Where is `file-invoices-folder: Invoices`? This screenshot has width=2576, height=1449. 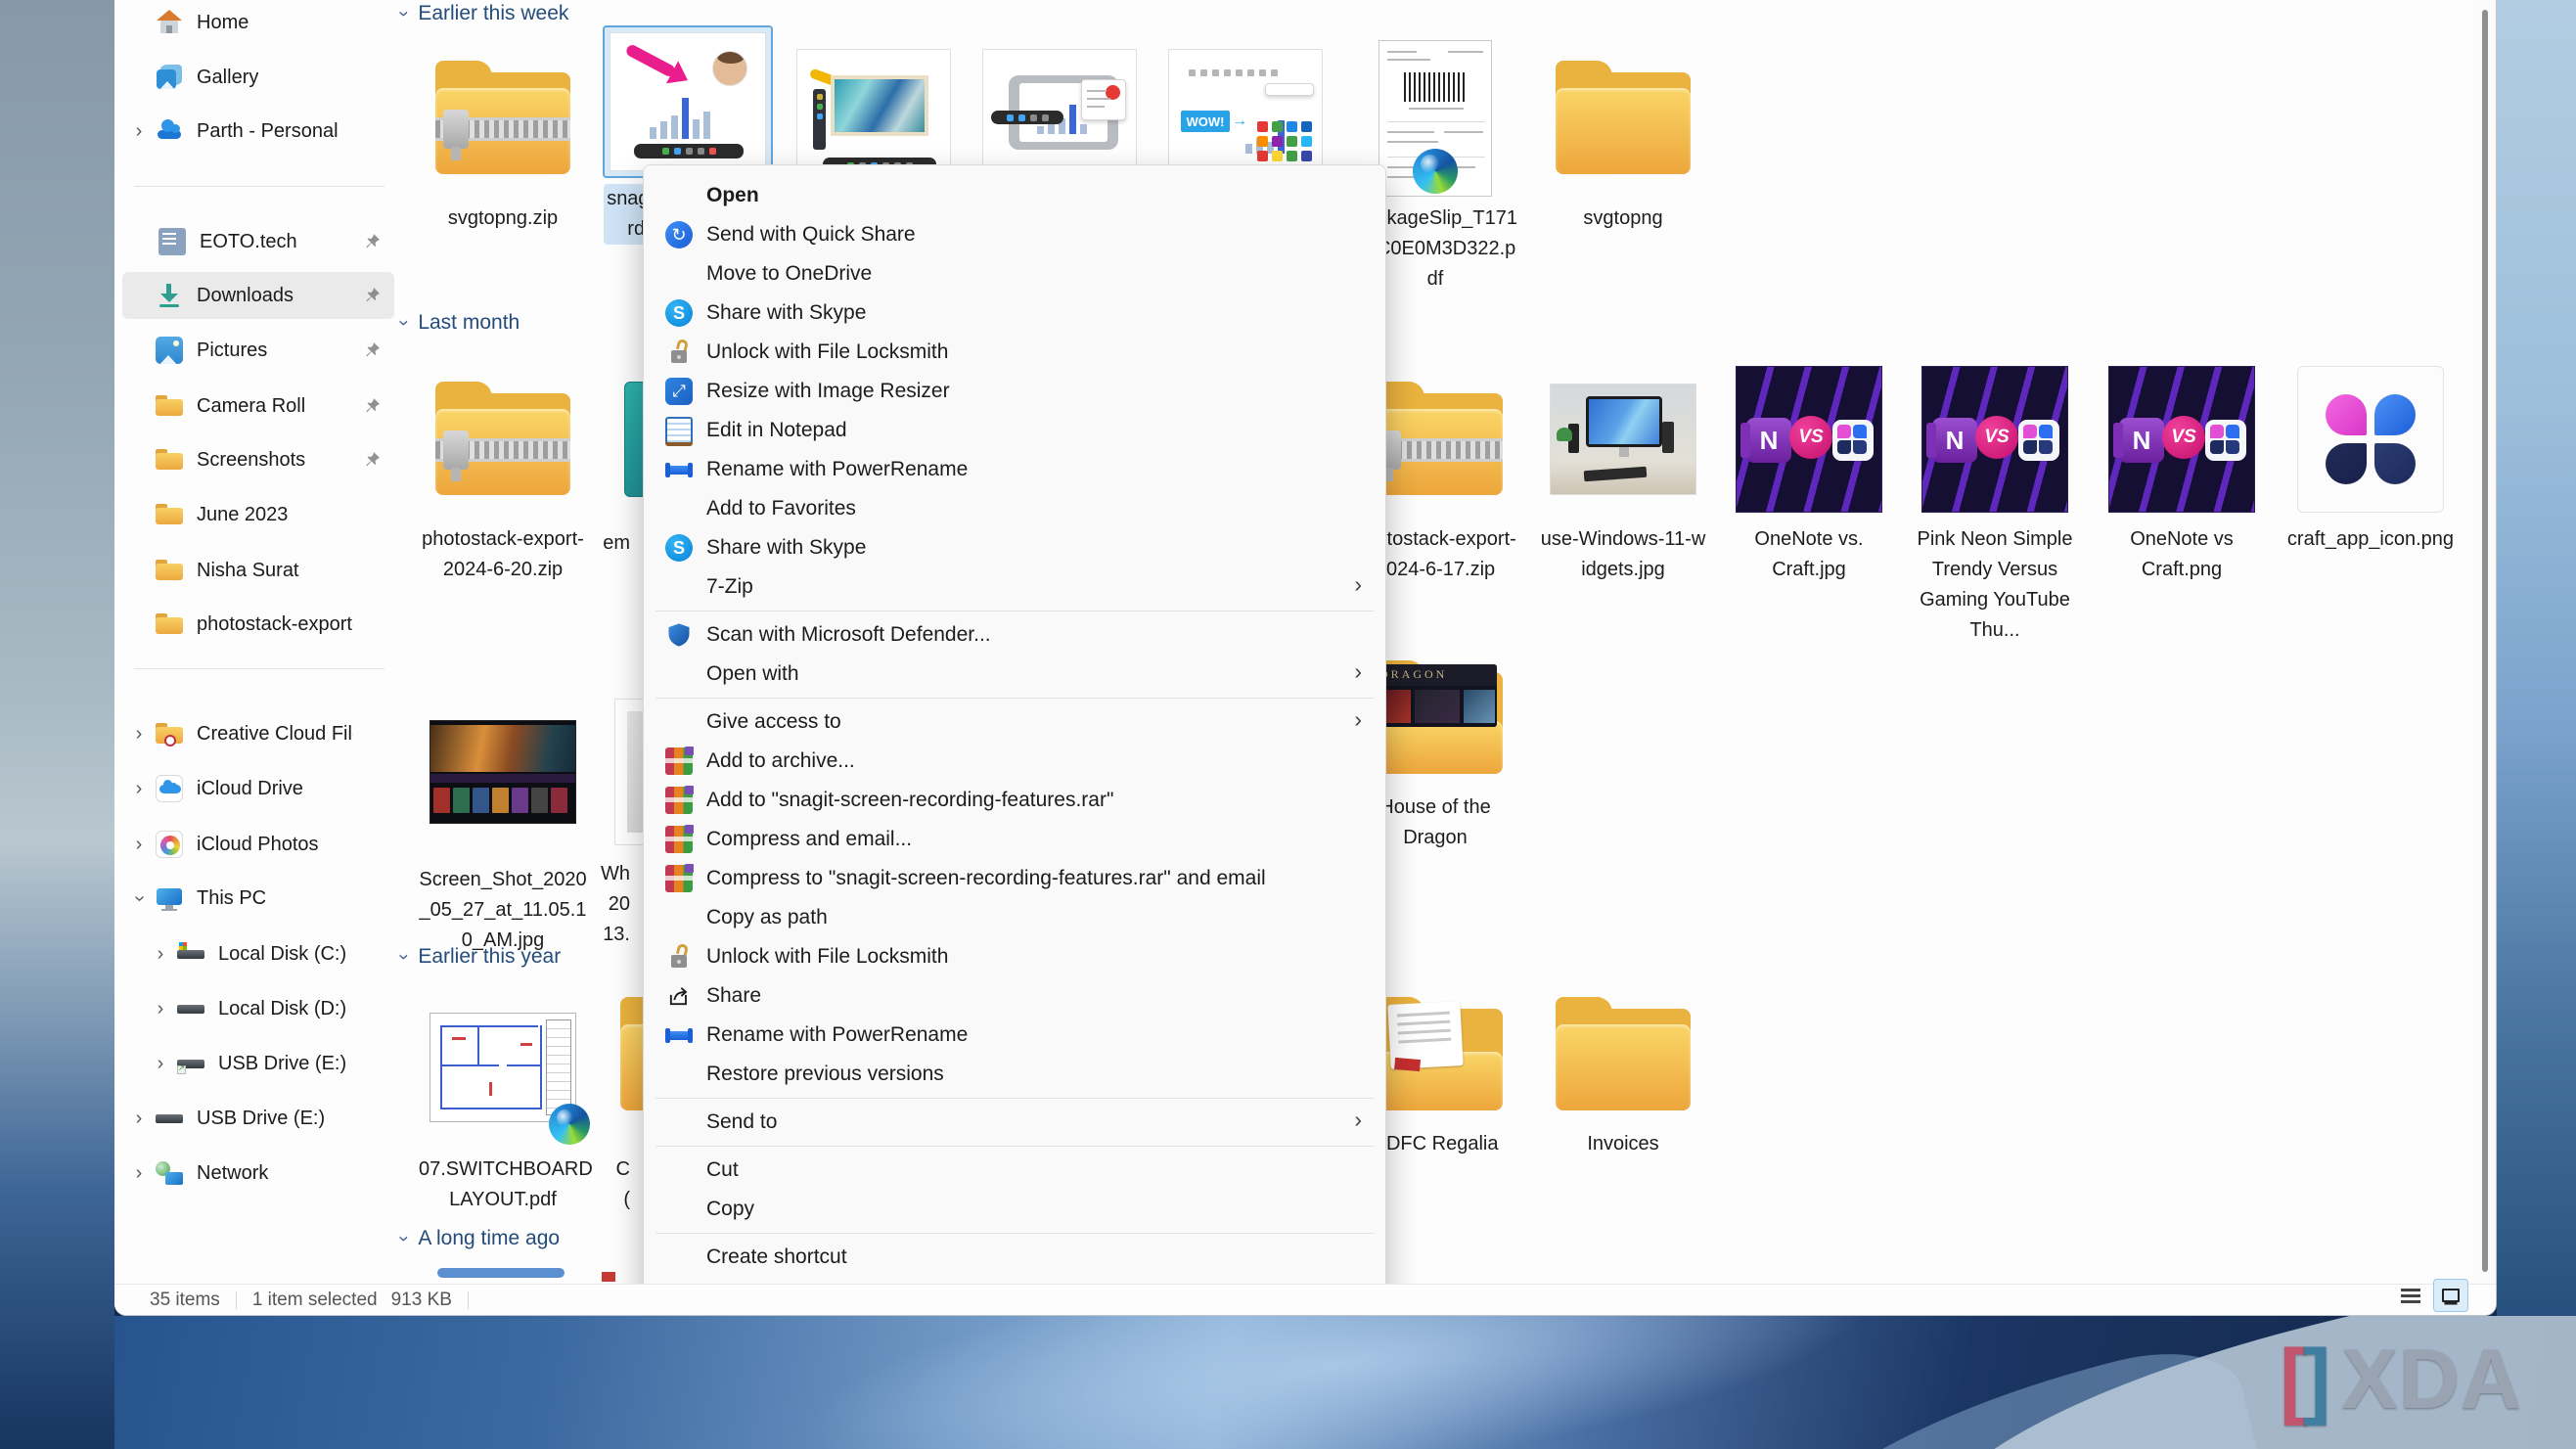 file-invoices-folder: Invoices is located at coordinates (1623, 1073).